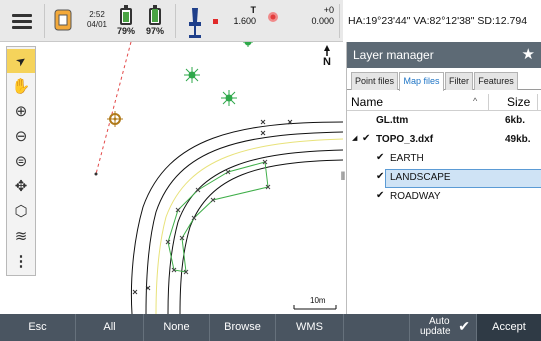  I want to click on battery-1-percent: 79%, so click(125, 31).